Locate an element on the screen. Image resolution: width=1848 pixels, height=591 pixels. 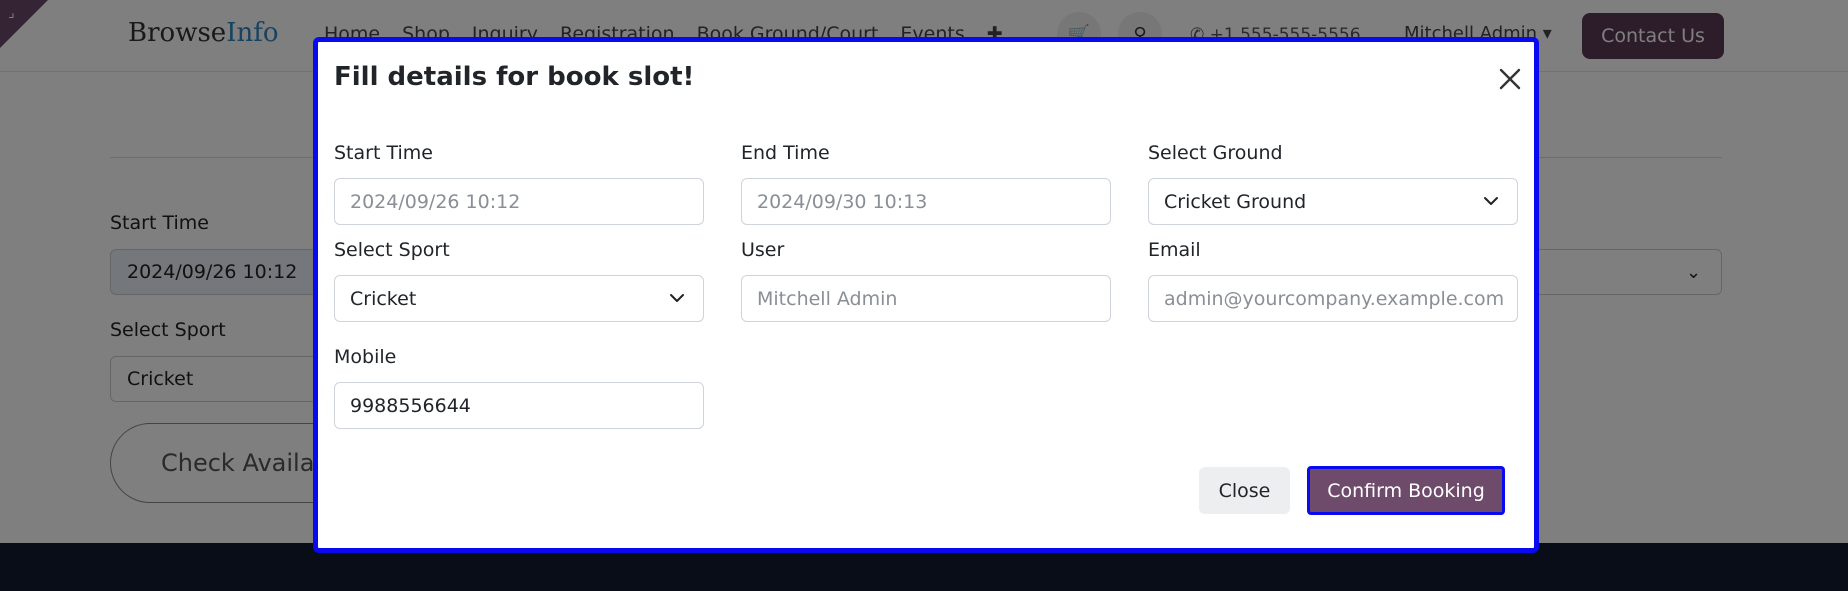
close-button: Close is located at coordinates (1244, 490).